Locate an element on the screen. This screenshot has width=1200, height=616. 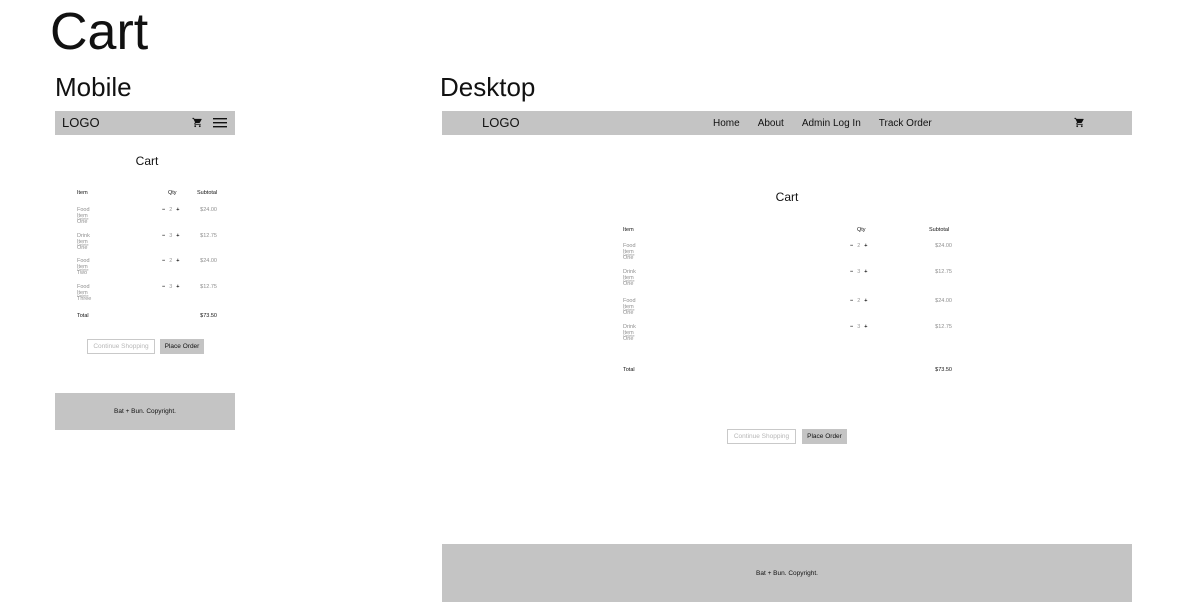
mobile-col-qty: Qty is located at coordinates (172, 193).